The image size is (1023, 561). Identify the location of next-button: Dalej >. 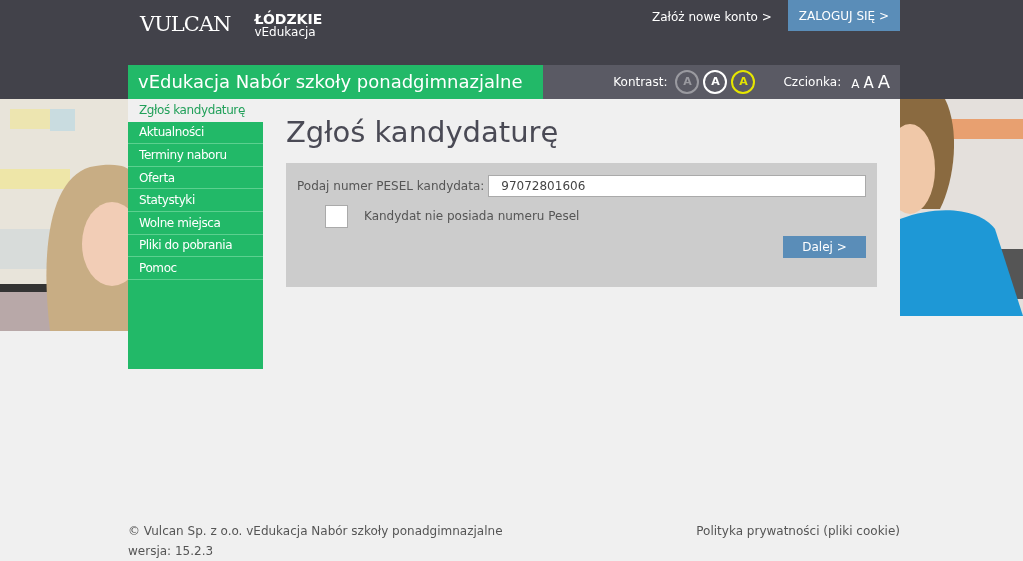
(824, 246).